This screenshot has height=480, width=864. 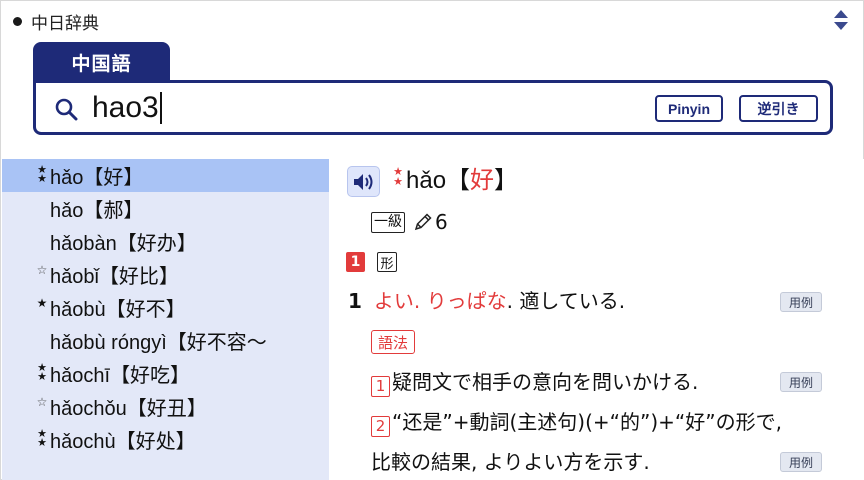 I want to click on result-word: hǎo【好】, so click(x=96, y=175).